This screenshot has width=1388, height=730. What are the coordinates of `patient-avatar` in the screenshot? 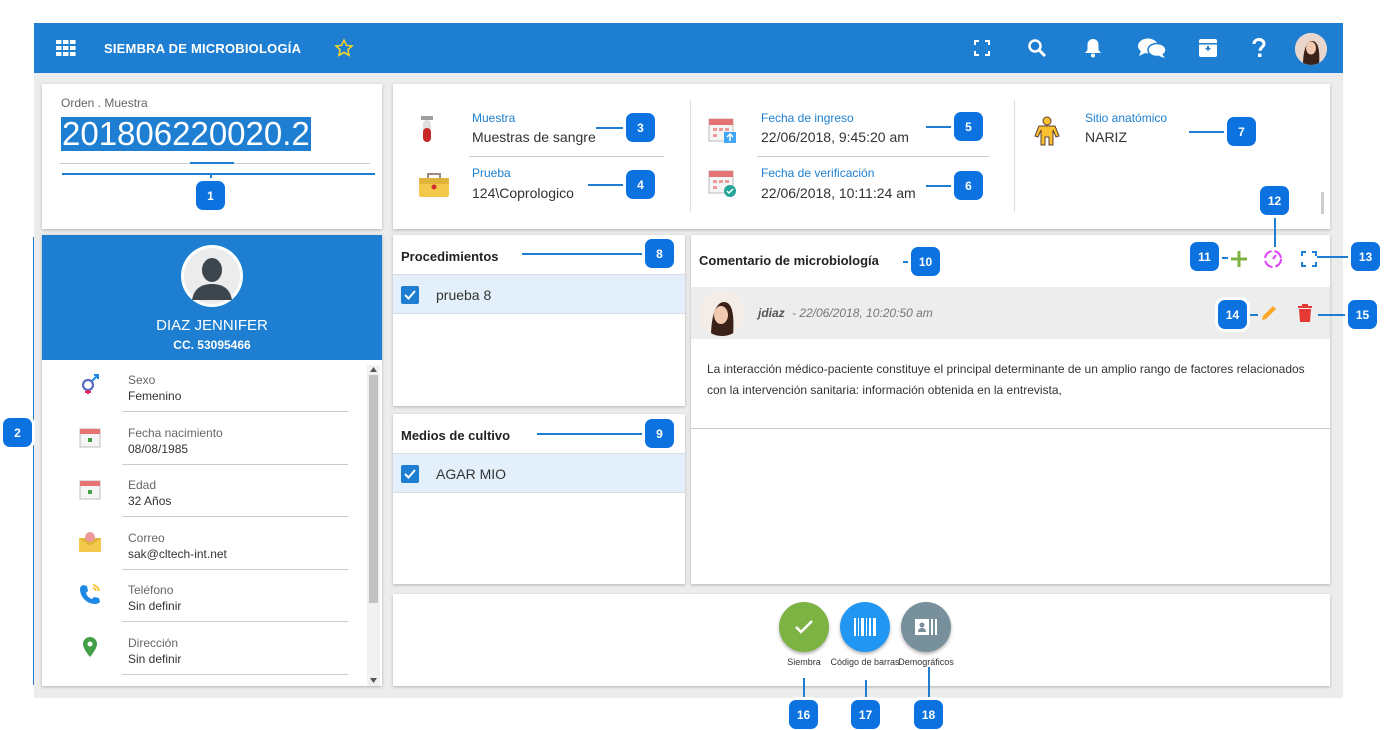 It's located at (212, 276).